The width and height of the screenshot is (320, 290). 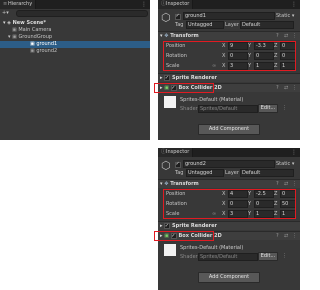 I want to click on hierarchy-menu-icon: ⋮, so click(x=144, y=4).